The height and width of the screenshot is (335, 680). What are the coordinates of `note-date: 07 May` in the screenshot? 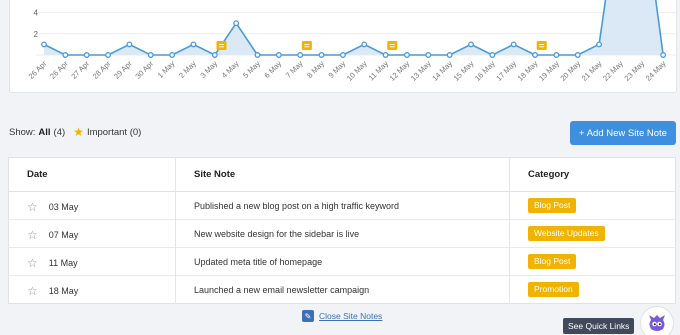 It's located at (63, 234).